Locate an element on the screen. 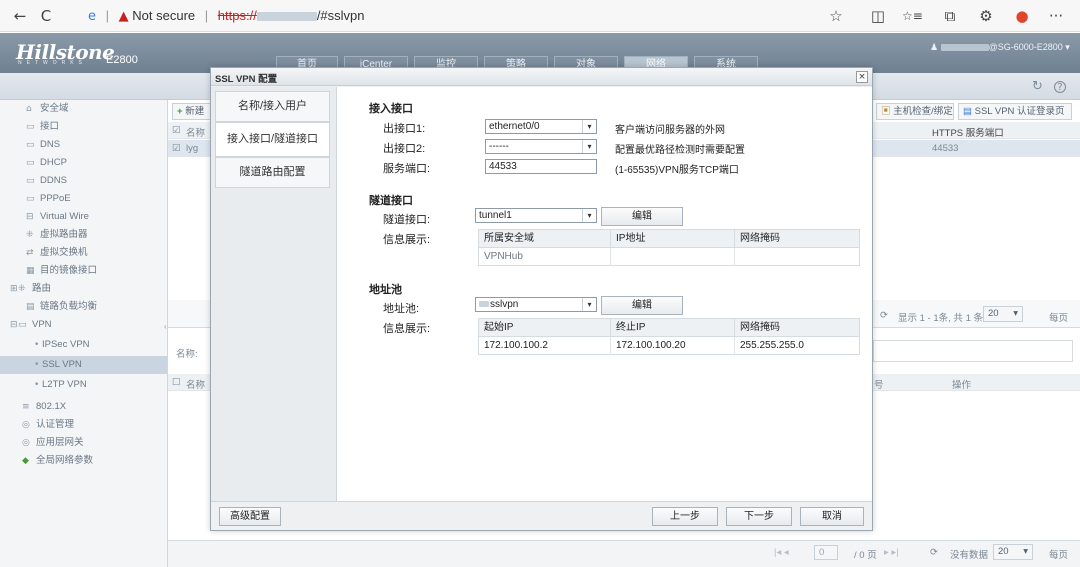 The height and width of the screenshot is (567, 1080). ssl-login-page-button: ▤ SSL VPN 认证登录页 is located at coordinates (1015, 111).